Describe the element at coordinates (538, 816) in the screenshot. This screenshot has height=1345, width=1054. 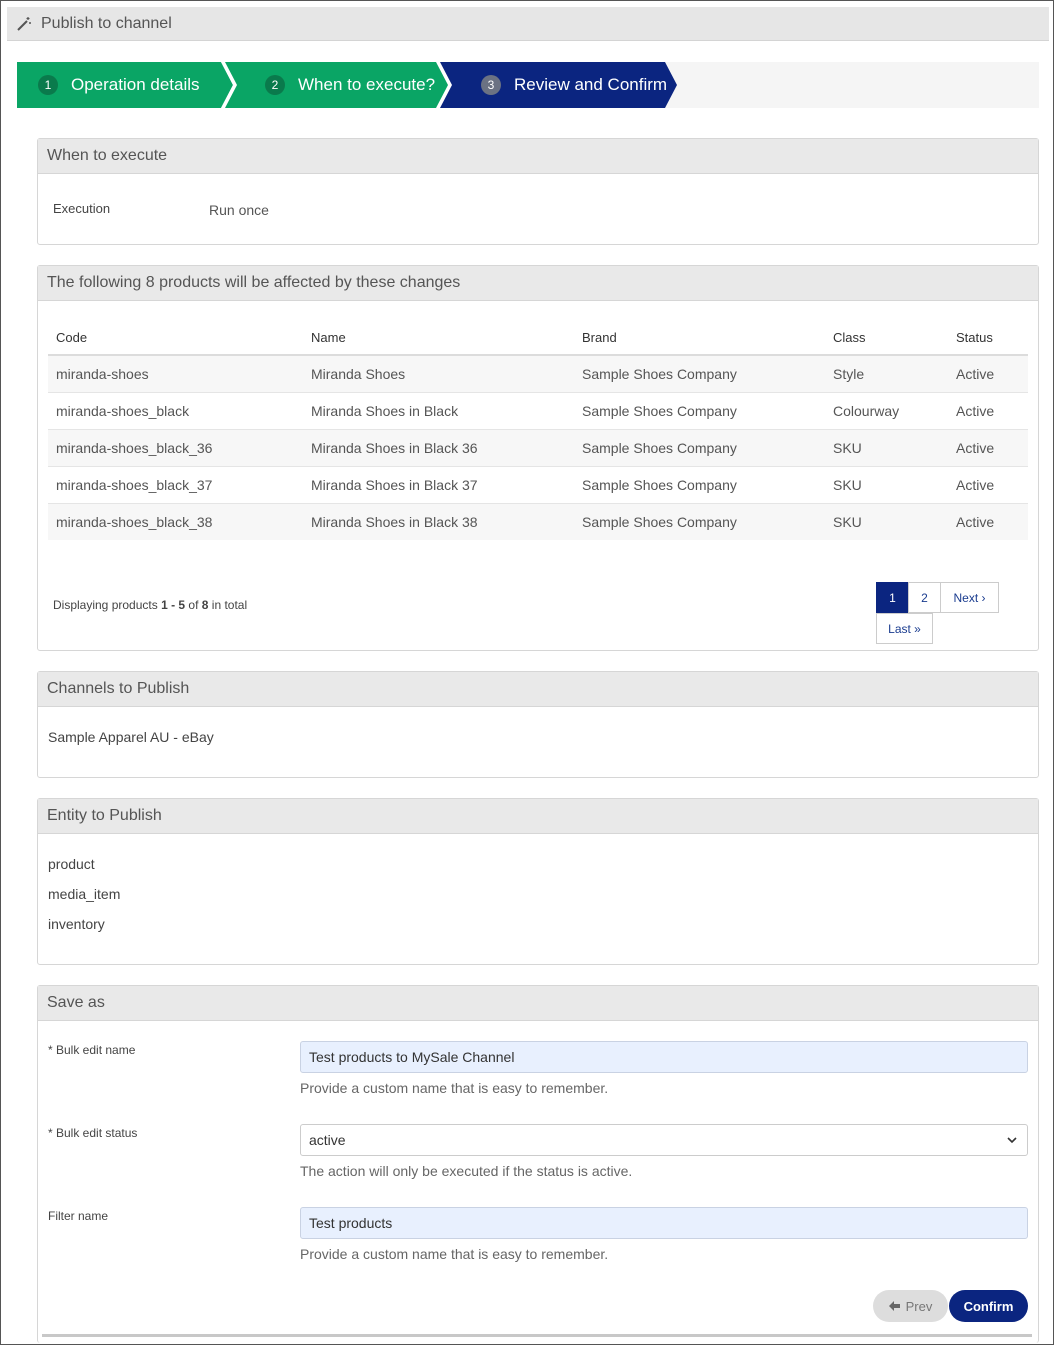
I see `panel-title: Entity to Publish` at that location.